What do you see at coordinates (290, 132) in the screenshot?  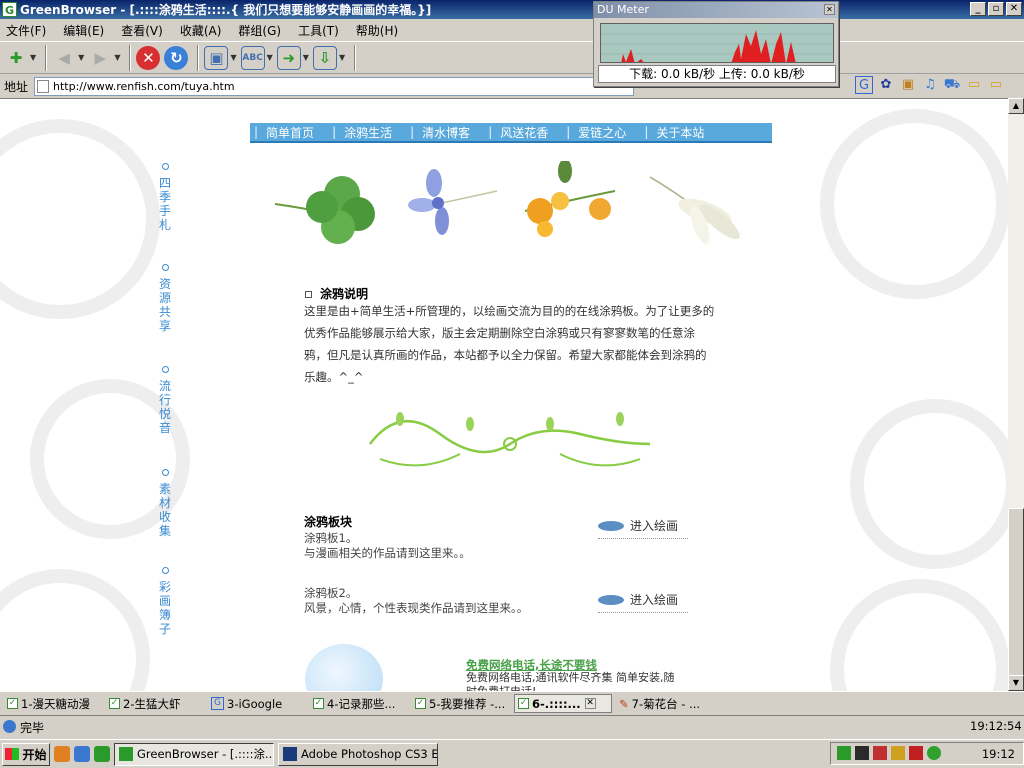 I see `nav-home: 简单首页` at bounding box center [290, 132].